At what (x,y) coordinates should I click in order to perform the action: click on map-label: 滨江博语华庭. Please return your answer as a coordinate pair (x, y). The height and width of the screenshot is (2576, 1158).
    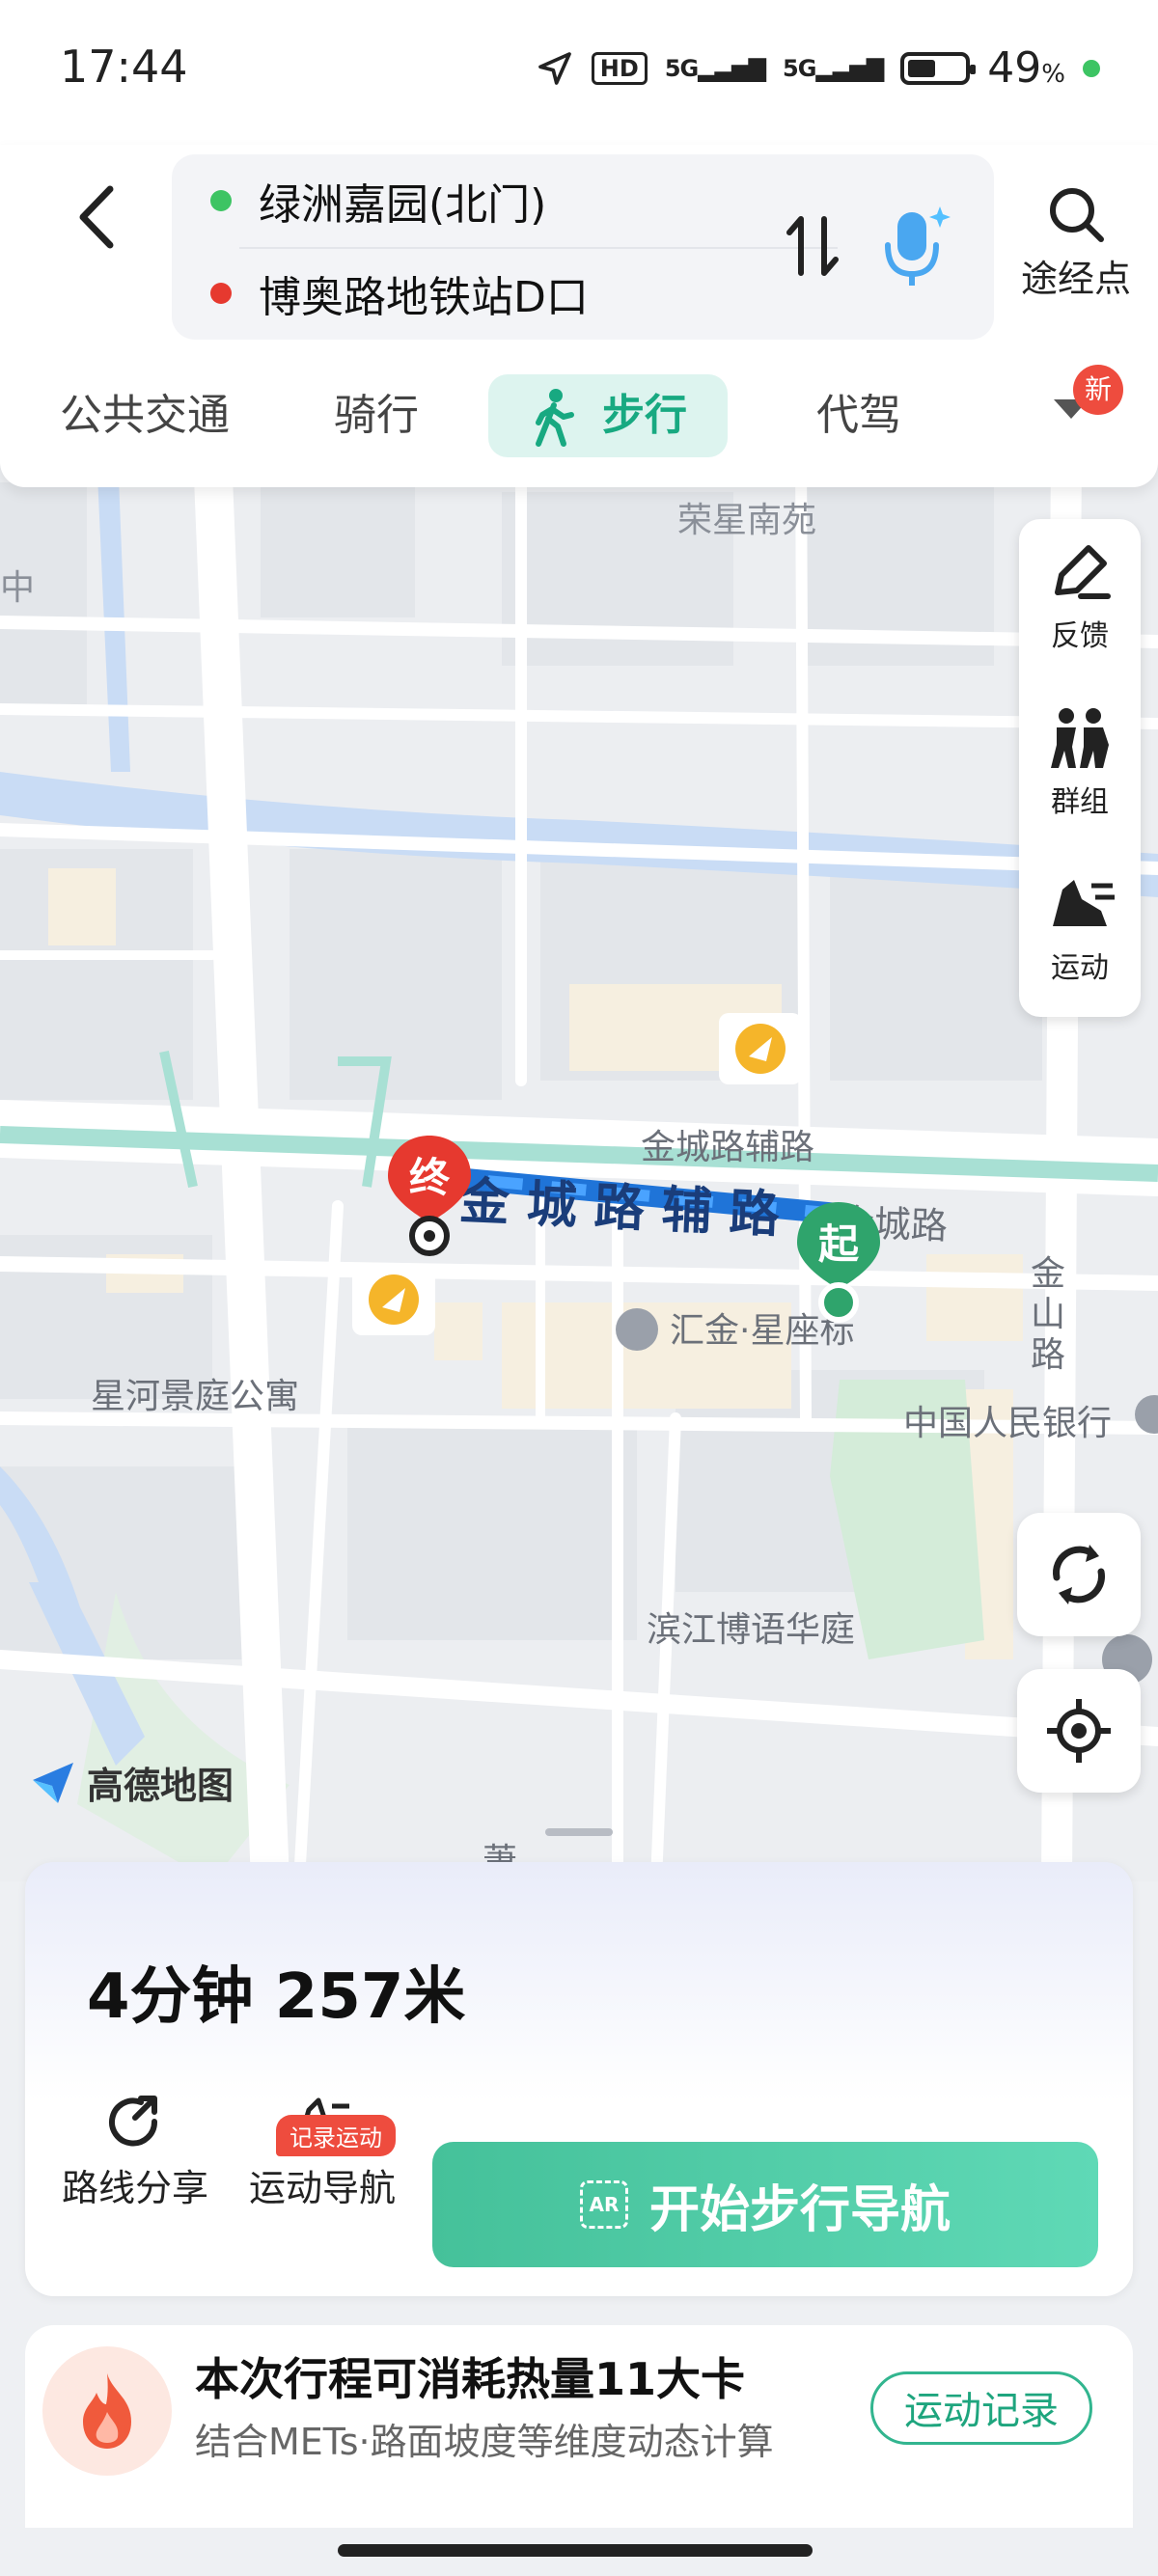
    Looking at the image, I should click on (751, 1630).